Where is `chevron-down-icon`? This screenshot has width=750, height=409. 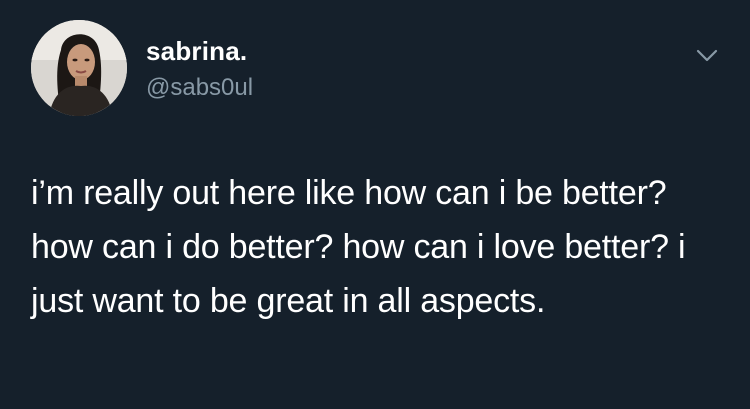
chevron-down-icon is located at coordinates (707, 55).